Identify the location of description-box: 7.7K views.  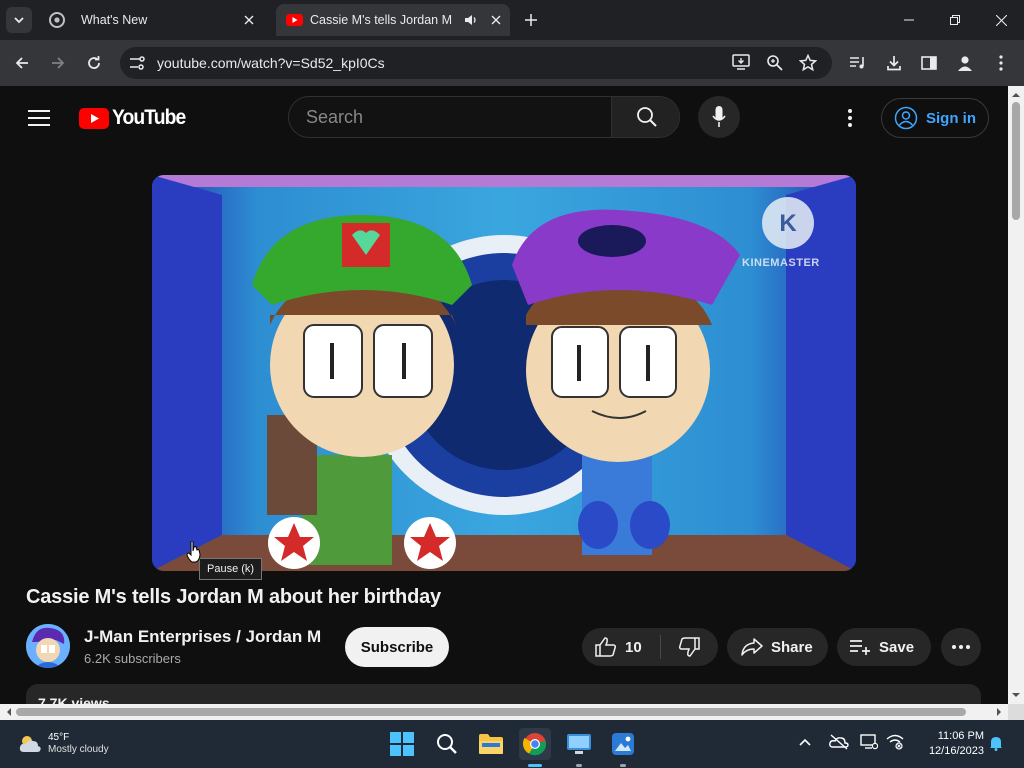
(503, 694).